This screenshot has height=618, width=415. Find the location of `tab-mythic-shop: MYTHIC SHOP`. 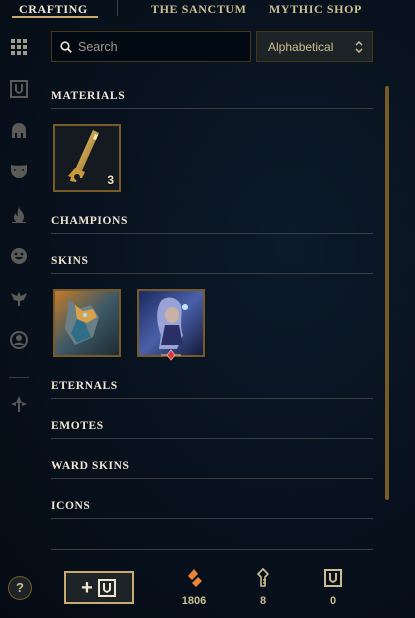

tab-mythic-shop: MYTHIC SHOP is located at coordinates (315, 9).